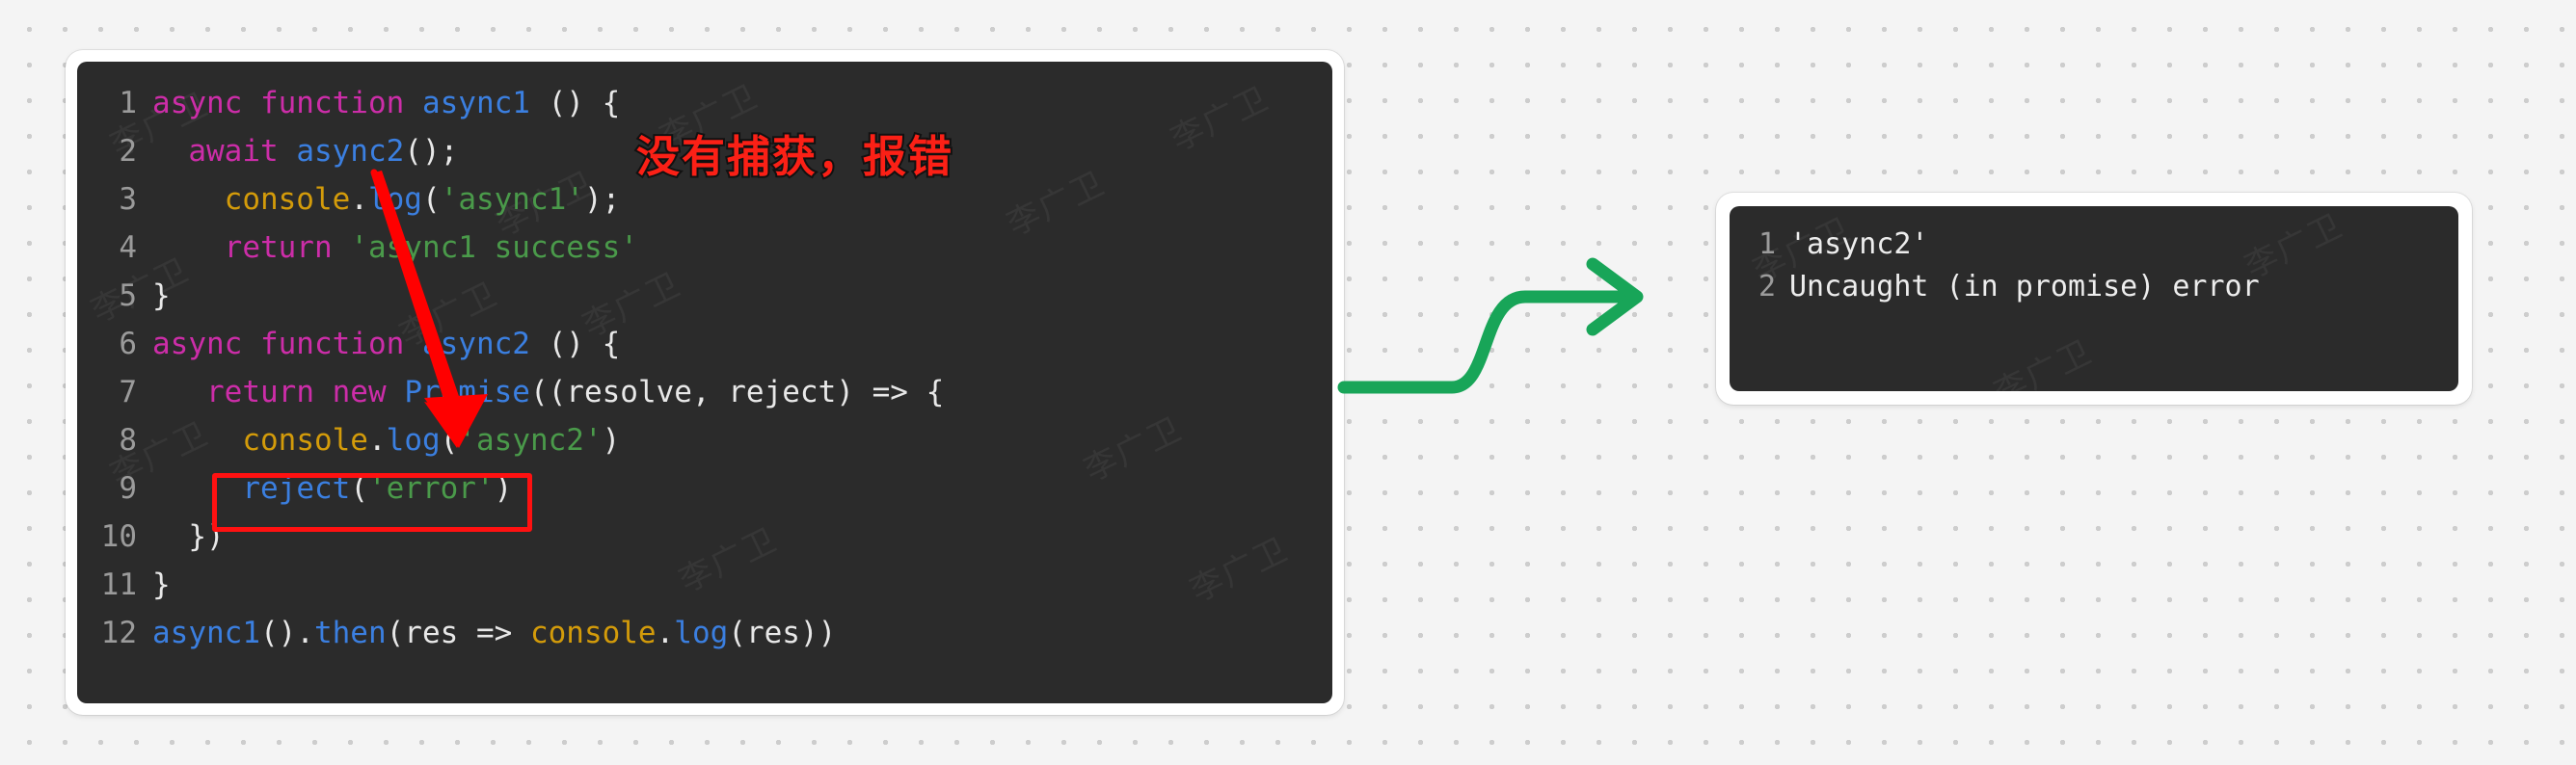 This screenshot has width=2576, height=765. Describe the element at coordinates (119, 633) in the screenshot. I see `line-number: 12` at that location.